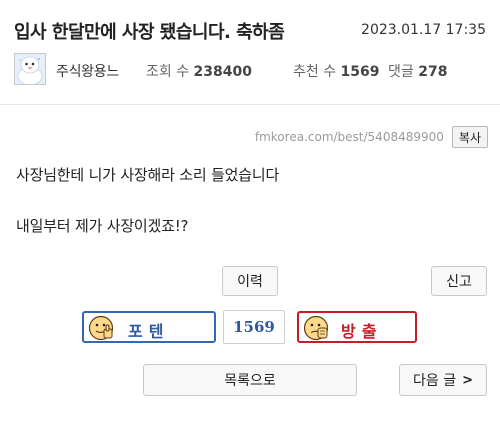  What do you see at coordinates (250, 380) in the screenshot?
I see `back-to-list-button: 목록으로` at bounding box center [250, 380].